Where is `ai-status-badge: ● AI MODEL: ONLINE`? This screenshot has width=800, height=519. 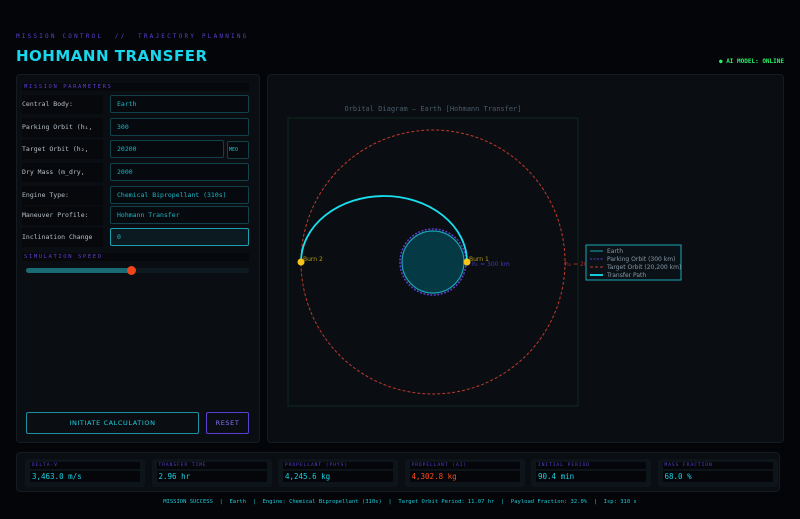
ai-status-badge: ● AI MODEL: ONLINE is located at coordinates (751, 61).